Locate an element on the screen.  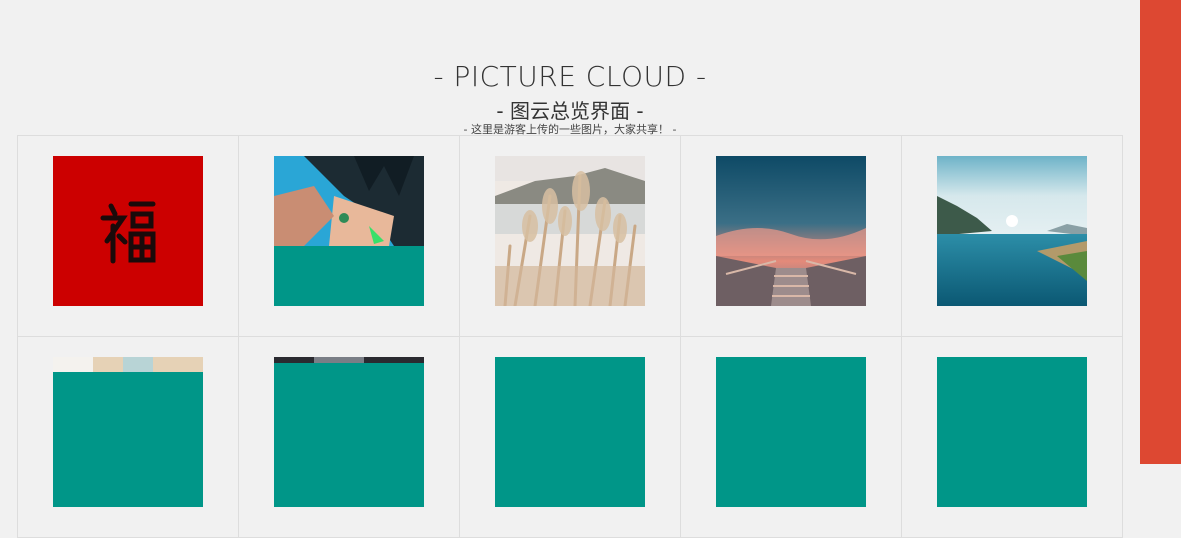
page-title: - PICTURE CLOUD - is located at coordinates (570, 76).